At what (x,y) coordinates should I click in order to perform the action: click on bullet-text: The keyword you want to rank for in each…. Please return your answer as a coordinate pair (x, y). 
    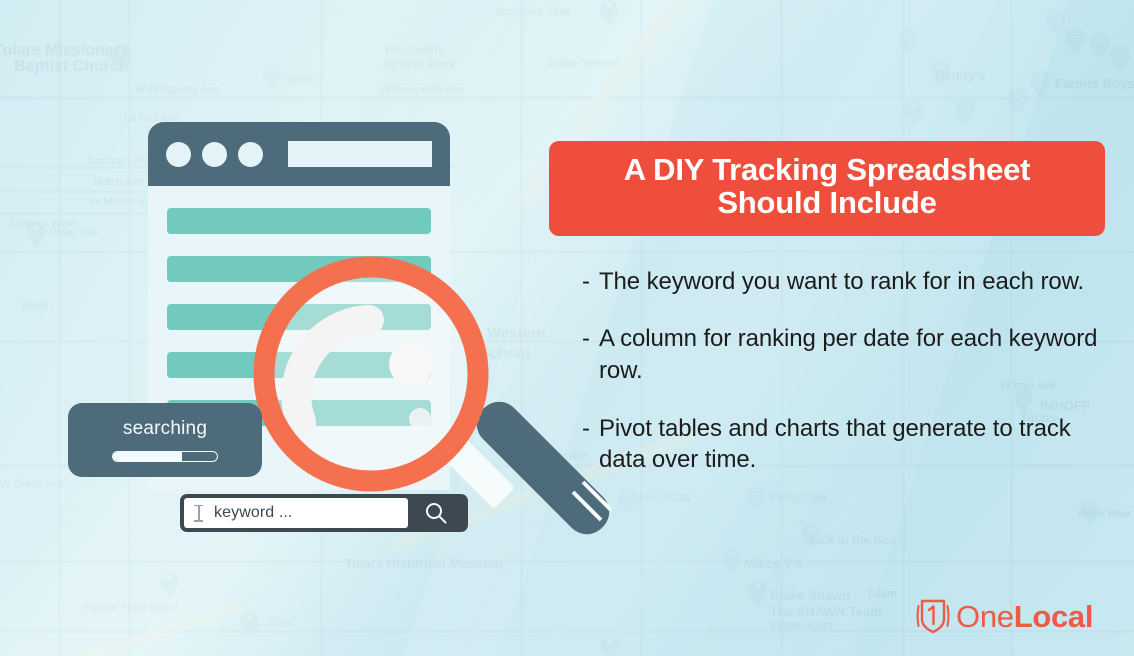
    Looking at the image, I should click on (842, 281).